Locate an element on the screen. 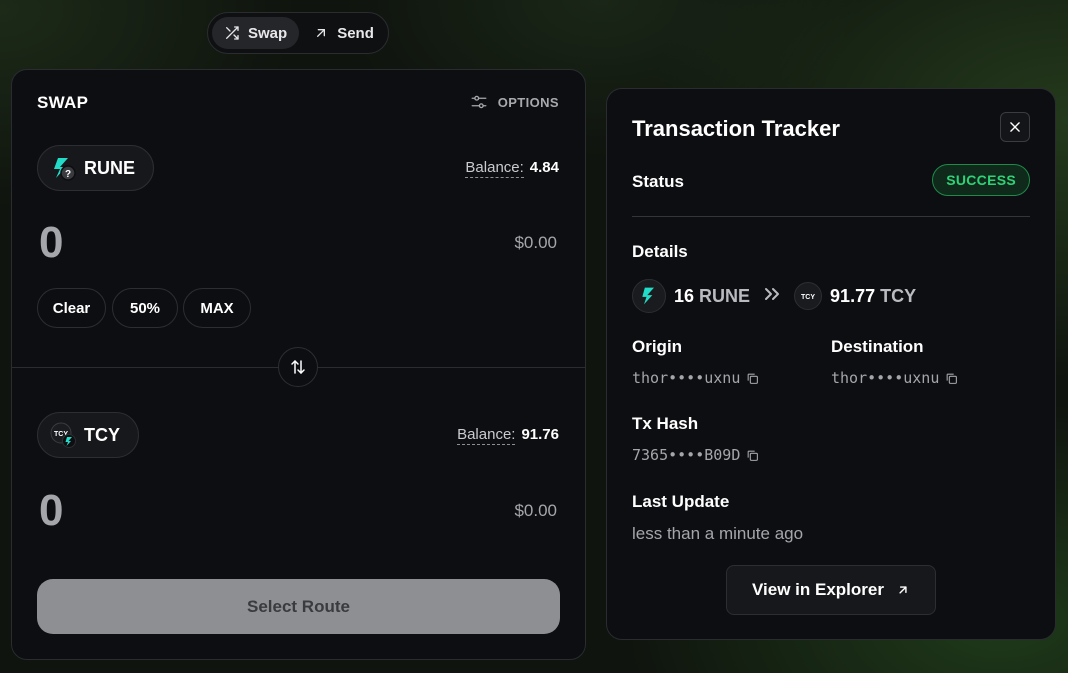 This screenshot has width=1068, height=673. destination-address: thor••••uxnu is located at coordinates (894, 378).